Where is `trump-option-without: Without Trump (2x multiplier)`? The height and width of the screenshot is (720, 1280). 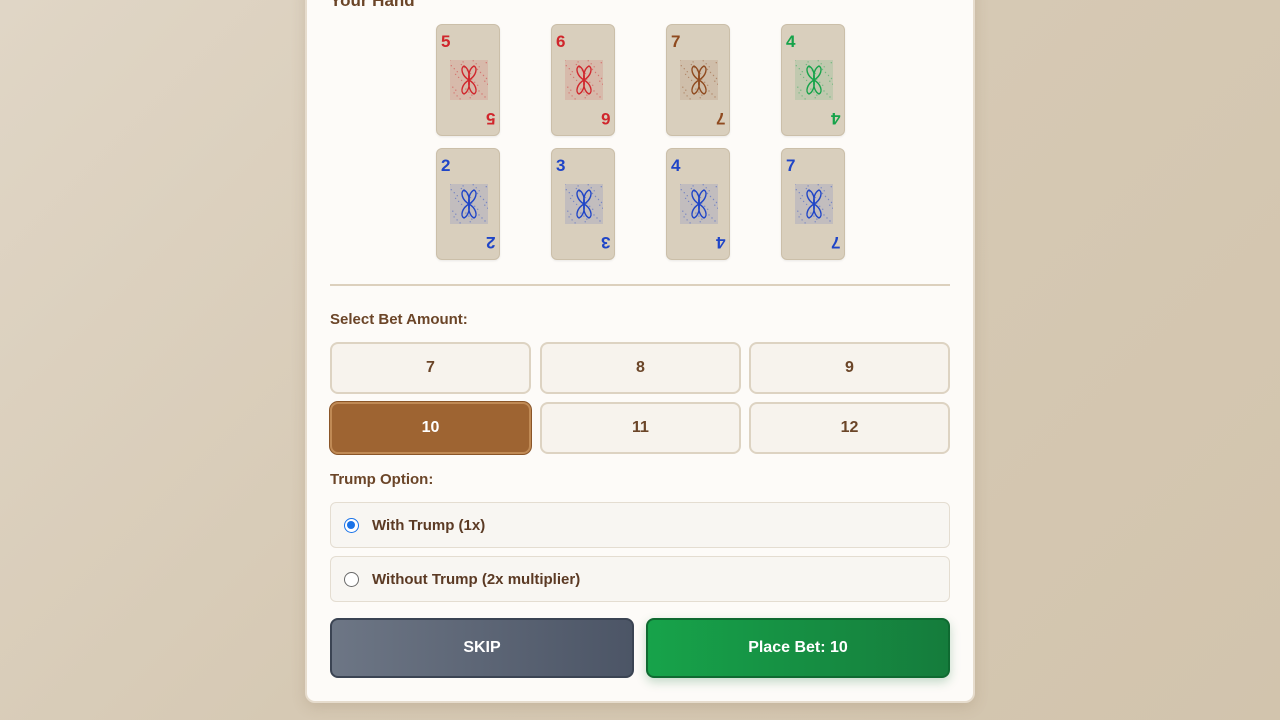 trump-option-without: Without Trump (2x multiplier) is located at coordinates (640, 579).